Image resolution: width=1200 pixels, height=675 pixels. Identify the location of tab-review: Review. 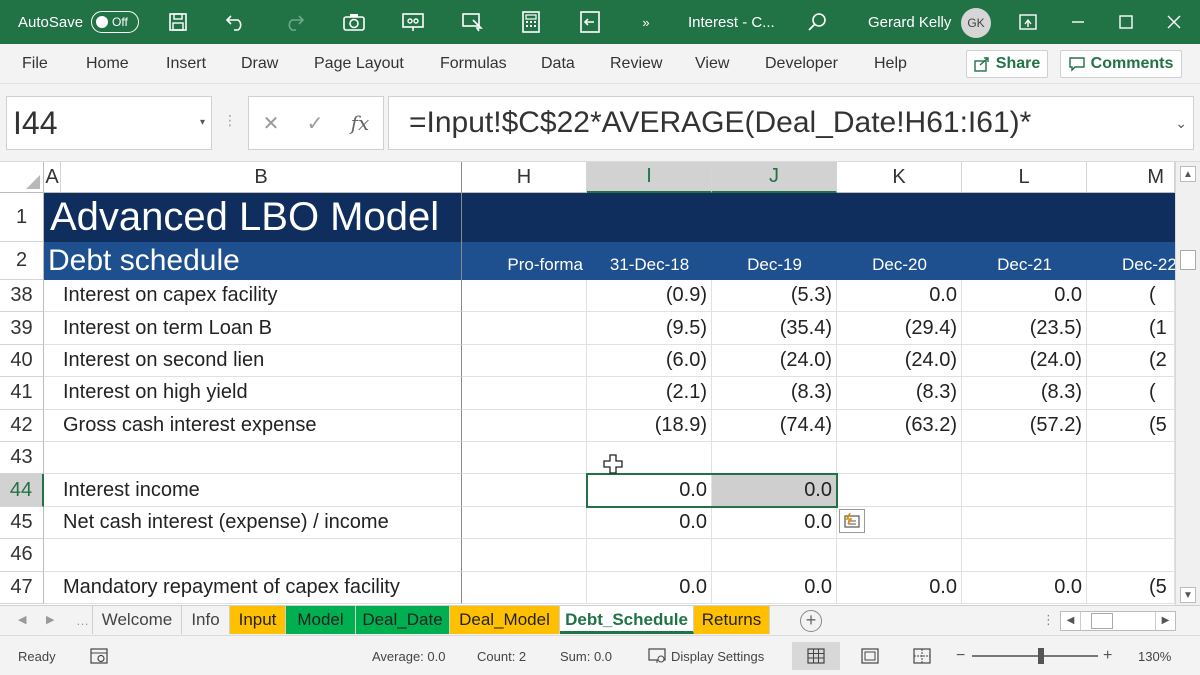
(636, 64).